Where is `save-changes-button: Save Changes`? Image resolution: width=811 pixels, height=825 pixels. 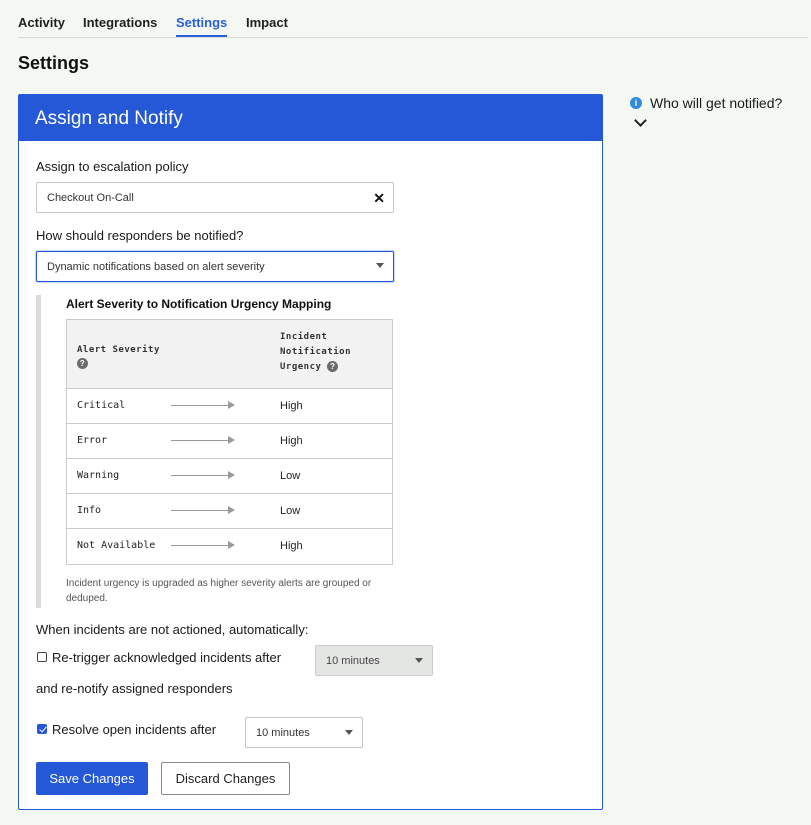 save-changes-button: Save Changes is located at coordinates (92, 778).